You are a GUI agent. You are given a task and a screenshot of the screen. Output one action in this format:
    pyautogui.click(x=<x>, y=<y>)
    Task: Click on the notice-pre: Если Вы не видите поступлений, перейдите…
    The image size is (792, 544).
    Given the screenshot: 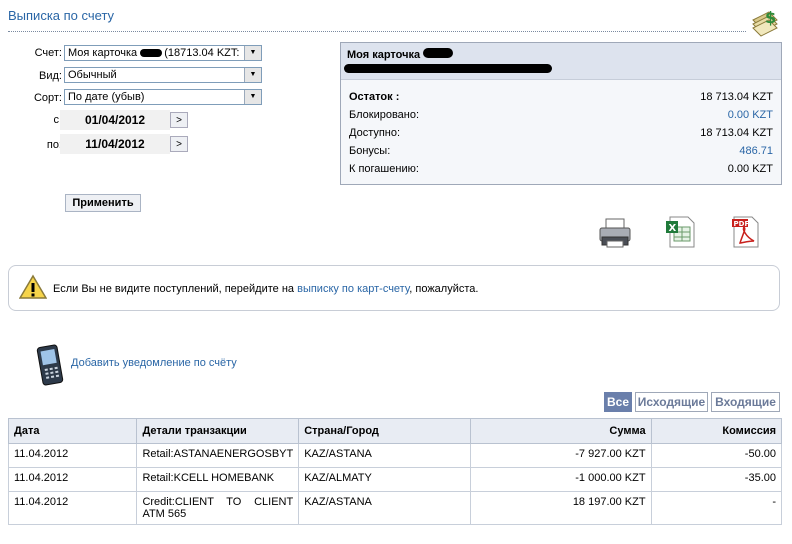 What is the action you would take?
    pyautogui.click(x=175, y=289)
    